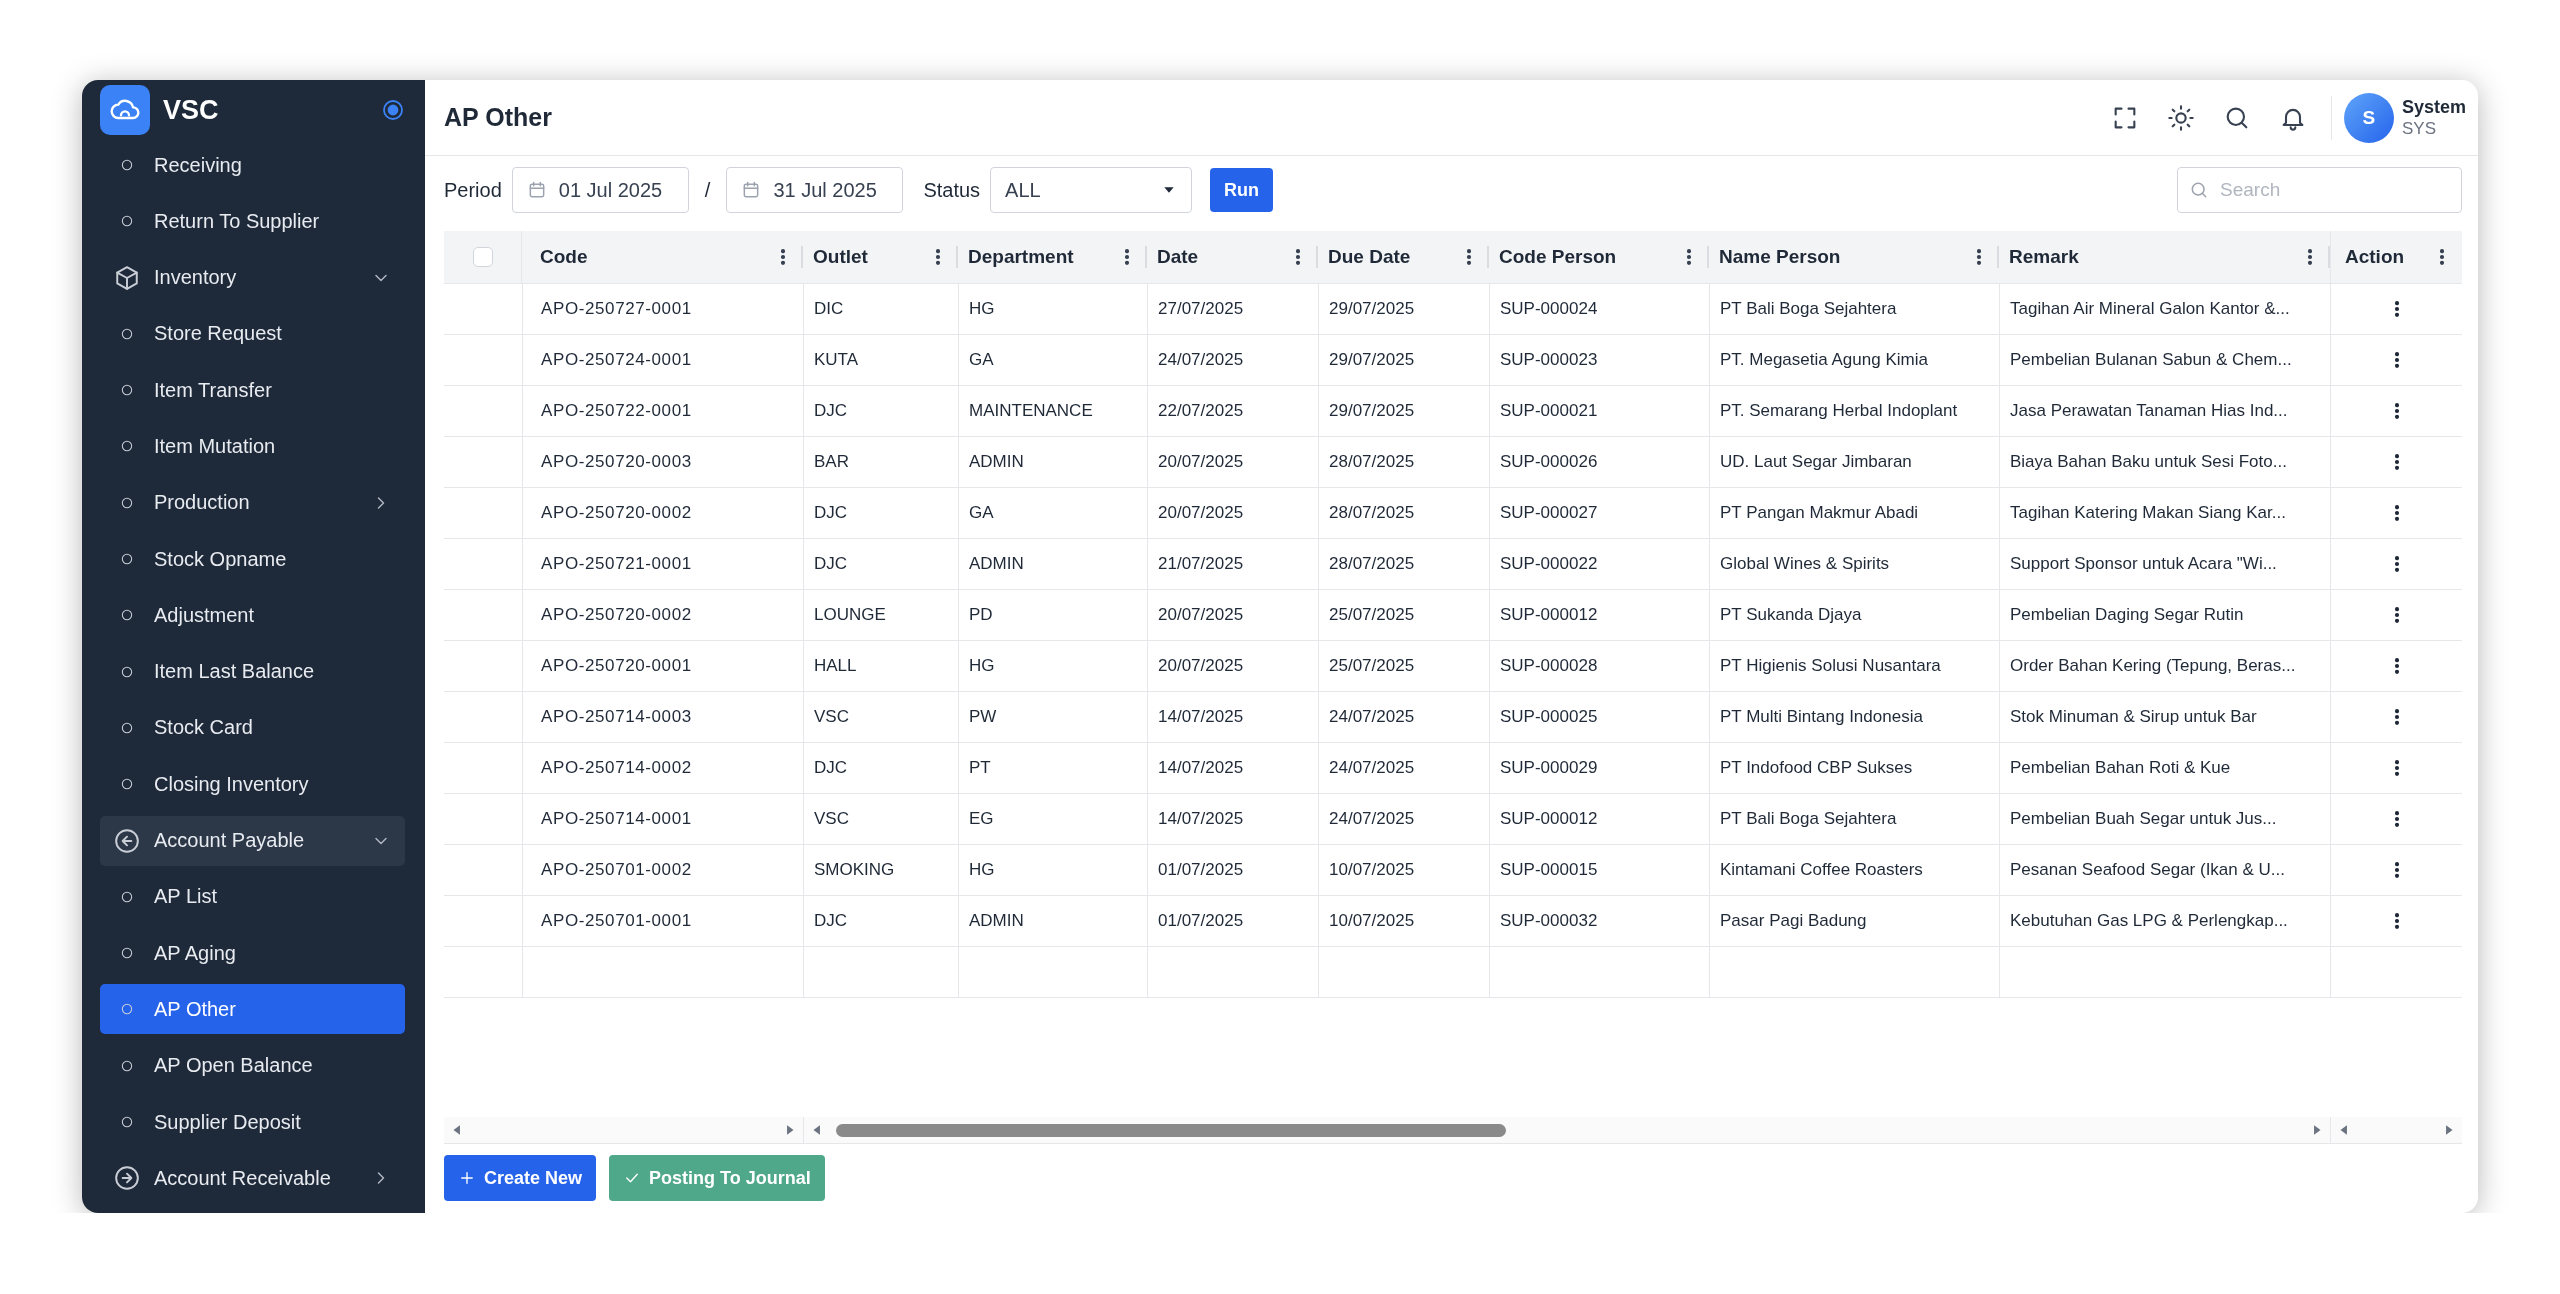 This screenshot has height=1294, width=2560. Describe the element at coordinates (2180, 117) in the screenshot. I see `sun-icon` at that location.